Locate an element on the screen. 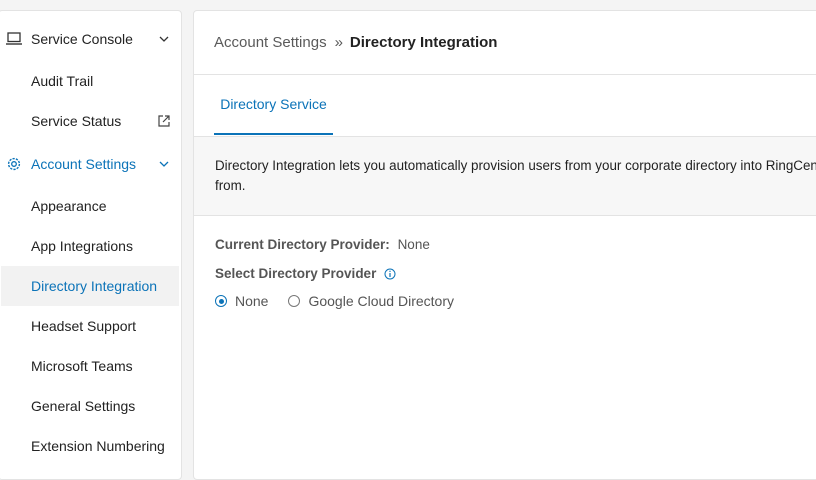  radio-button-none is located at coordinates (221, 301).